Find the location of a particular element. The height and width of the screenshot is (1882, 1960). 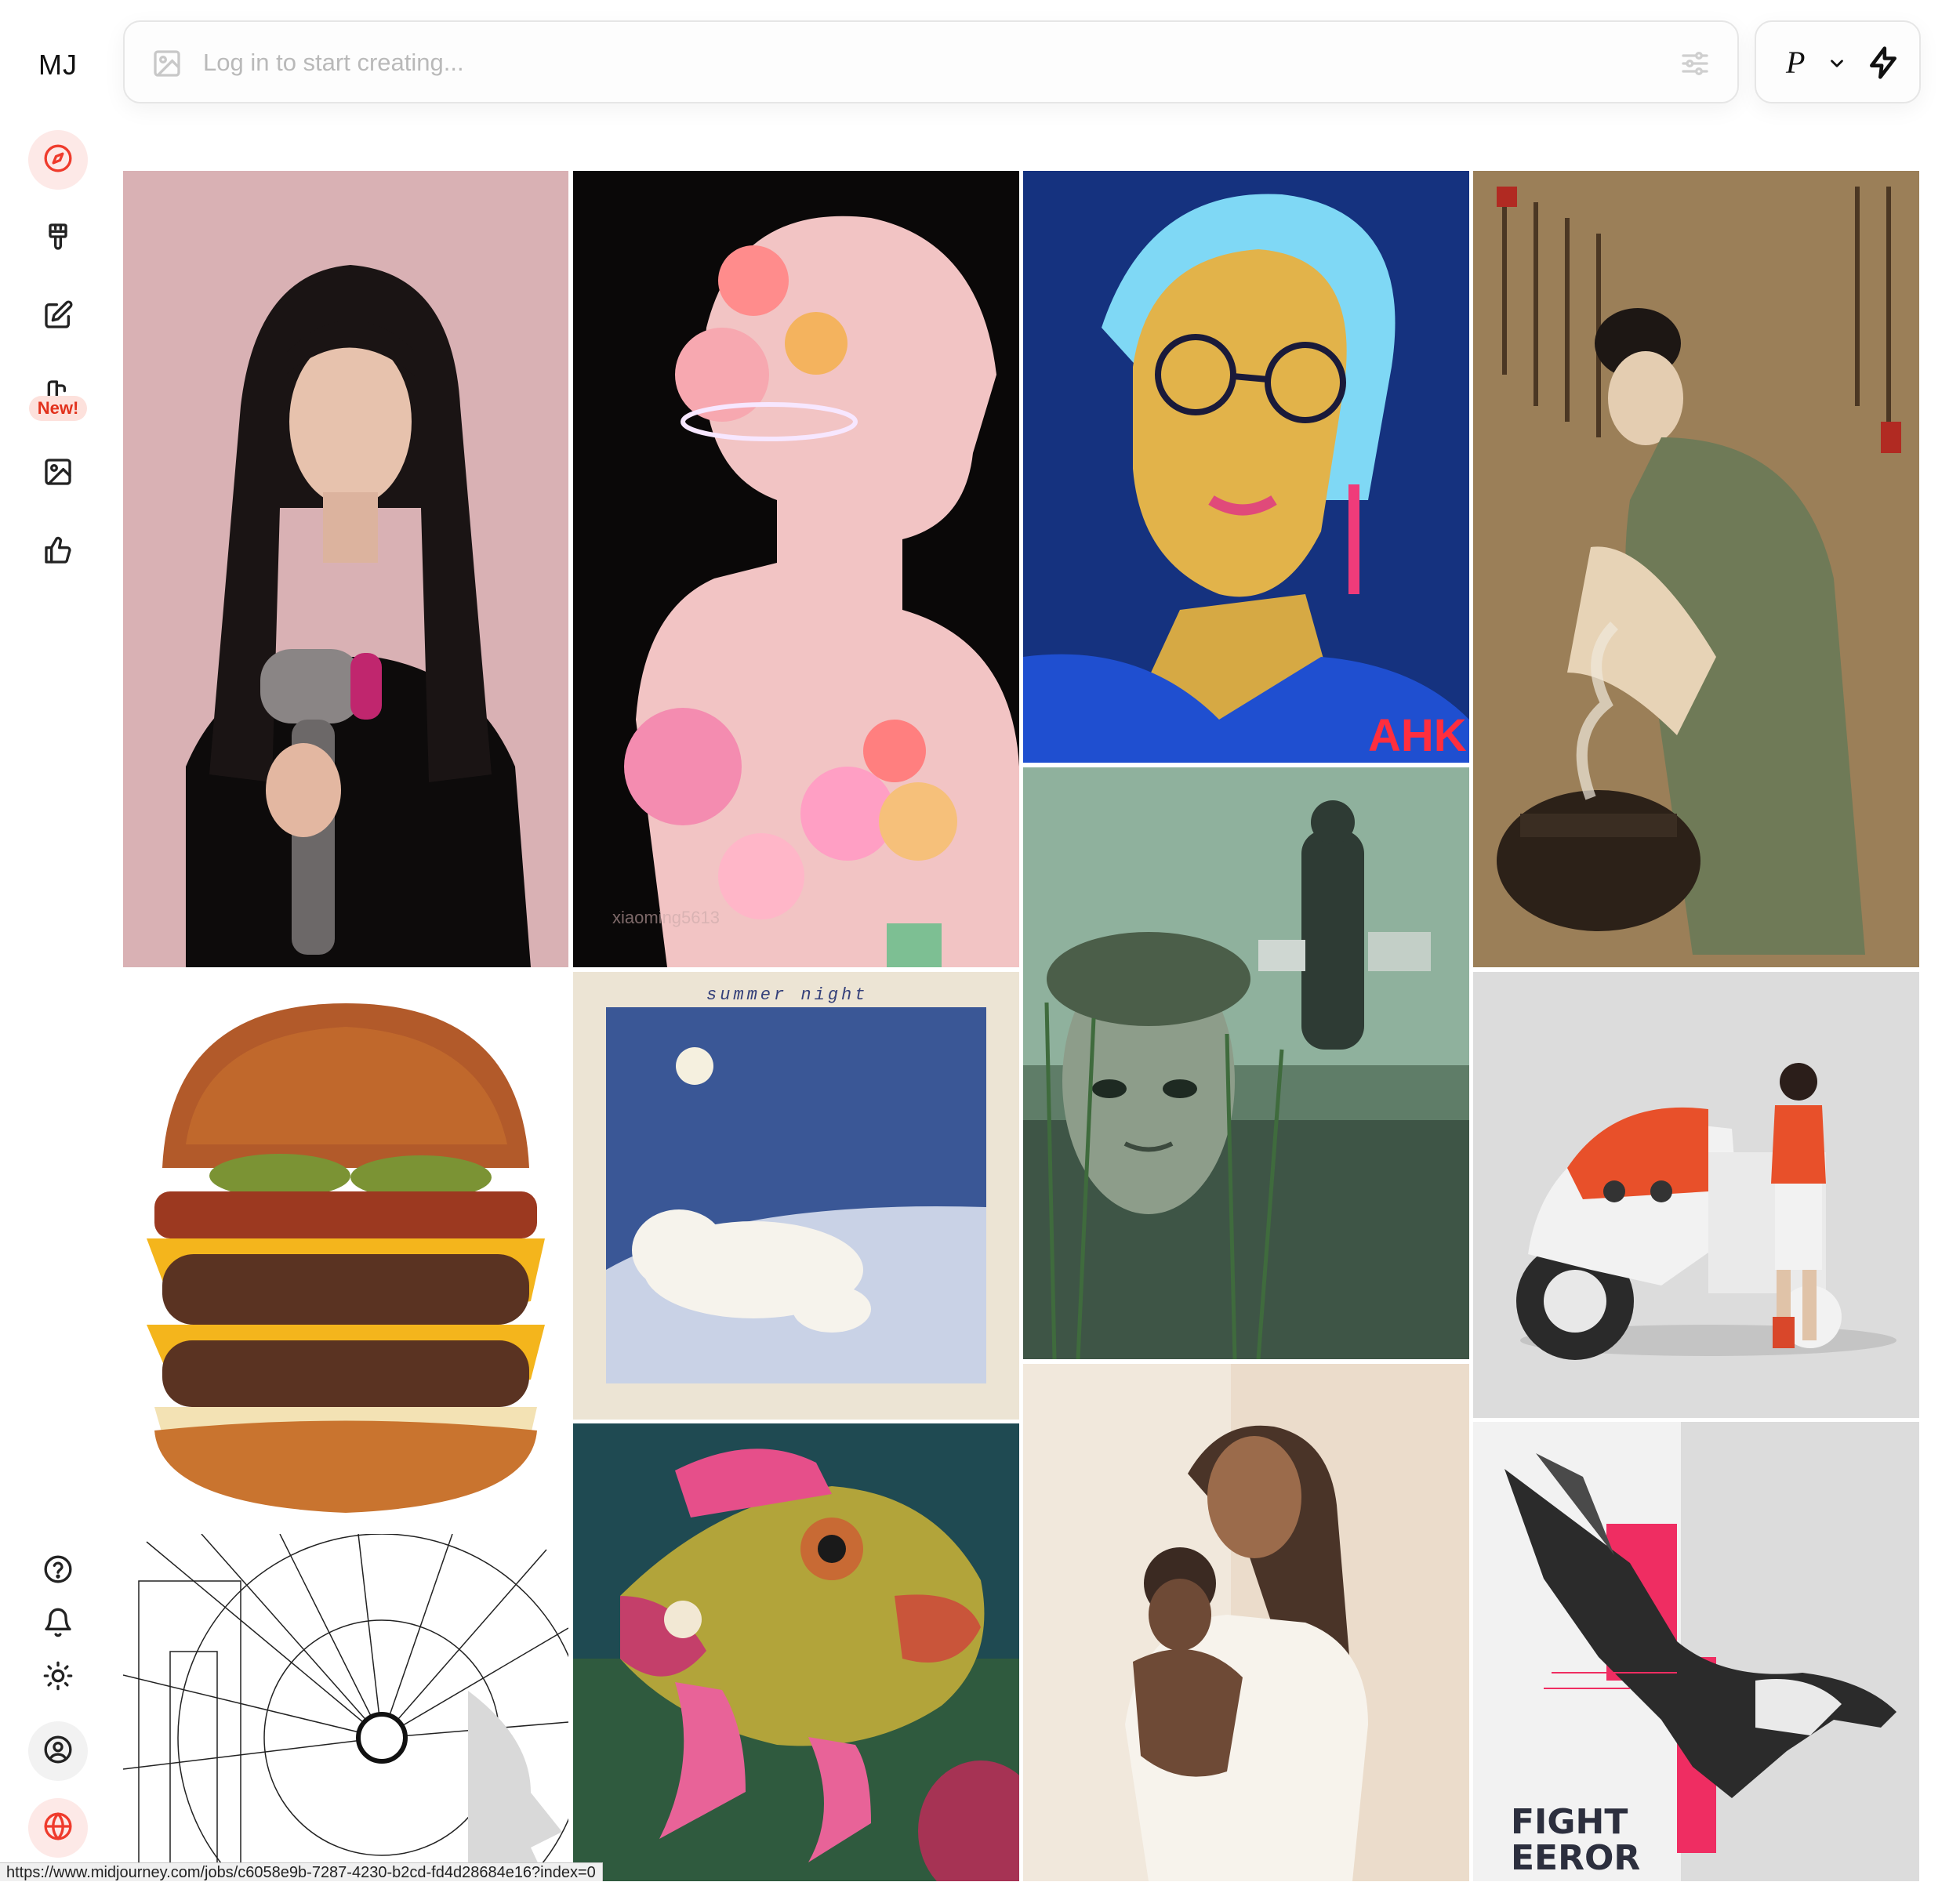

brush-icon is located at coordinates (58, 238).